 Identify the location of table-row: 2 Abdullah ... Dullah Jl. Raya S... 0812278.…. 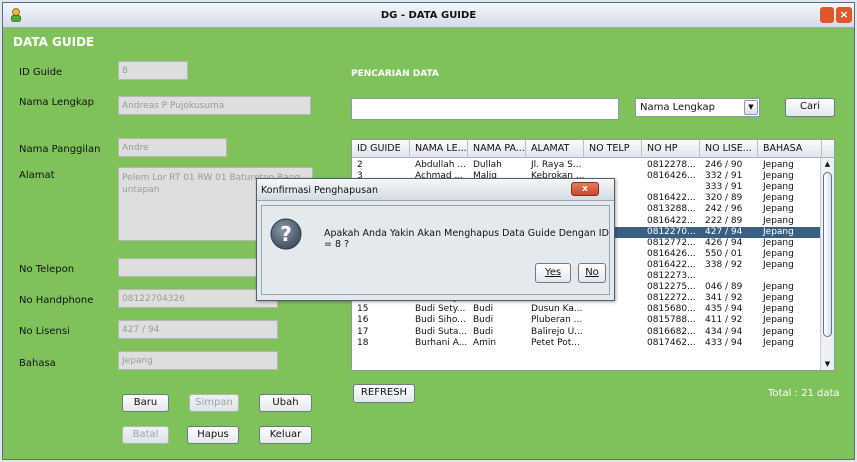
(586, 165).